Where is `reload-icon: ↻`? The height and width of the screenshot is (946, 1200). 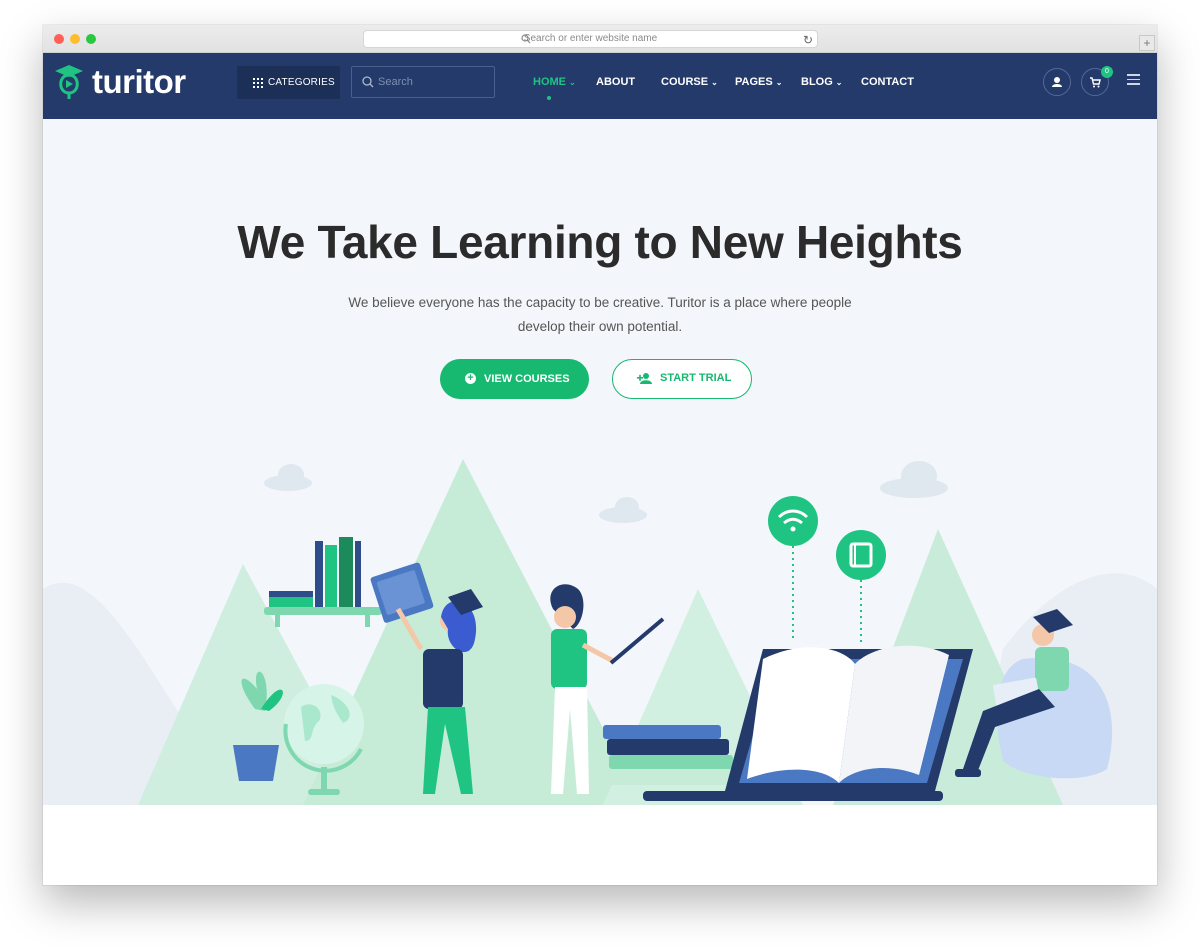 reload-icon: ↻ is located at coordinates (808, 40).